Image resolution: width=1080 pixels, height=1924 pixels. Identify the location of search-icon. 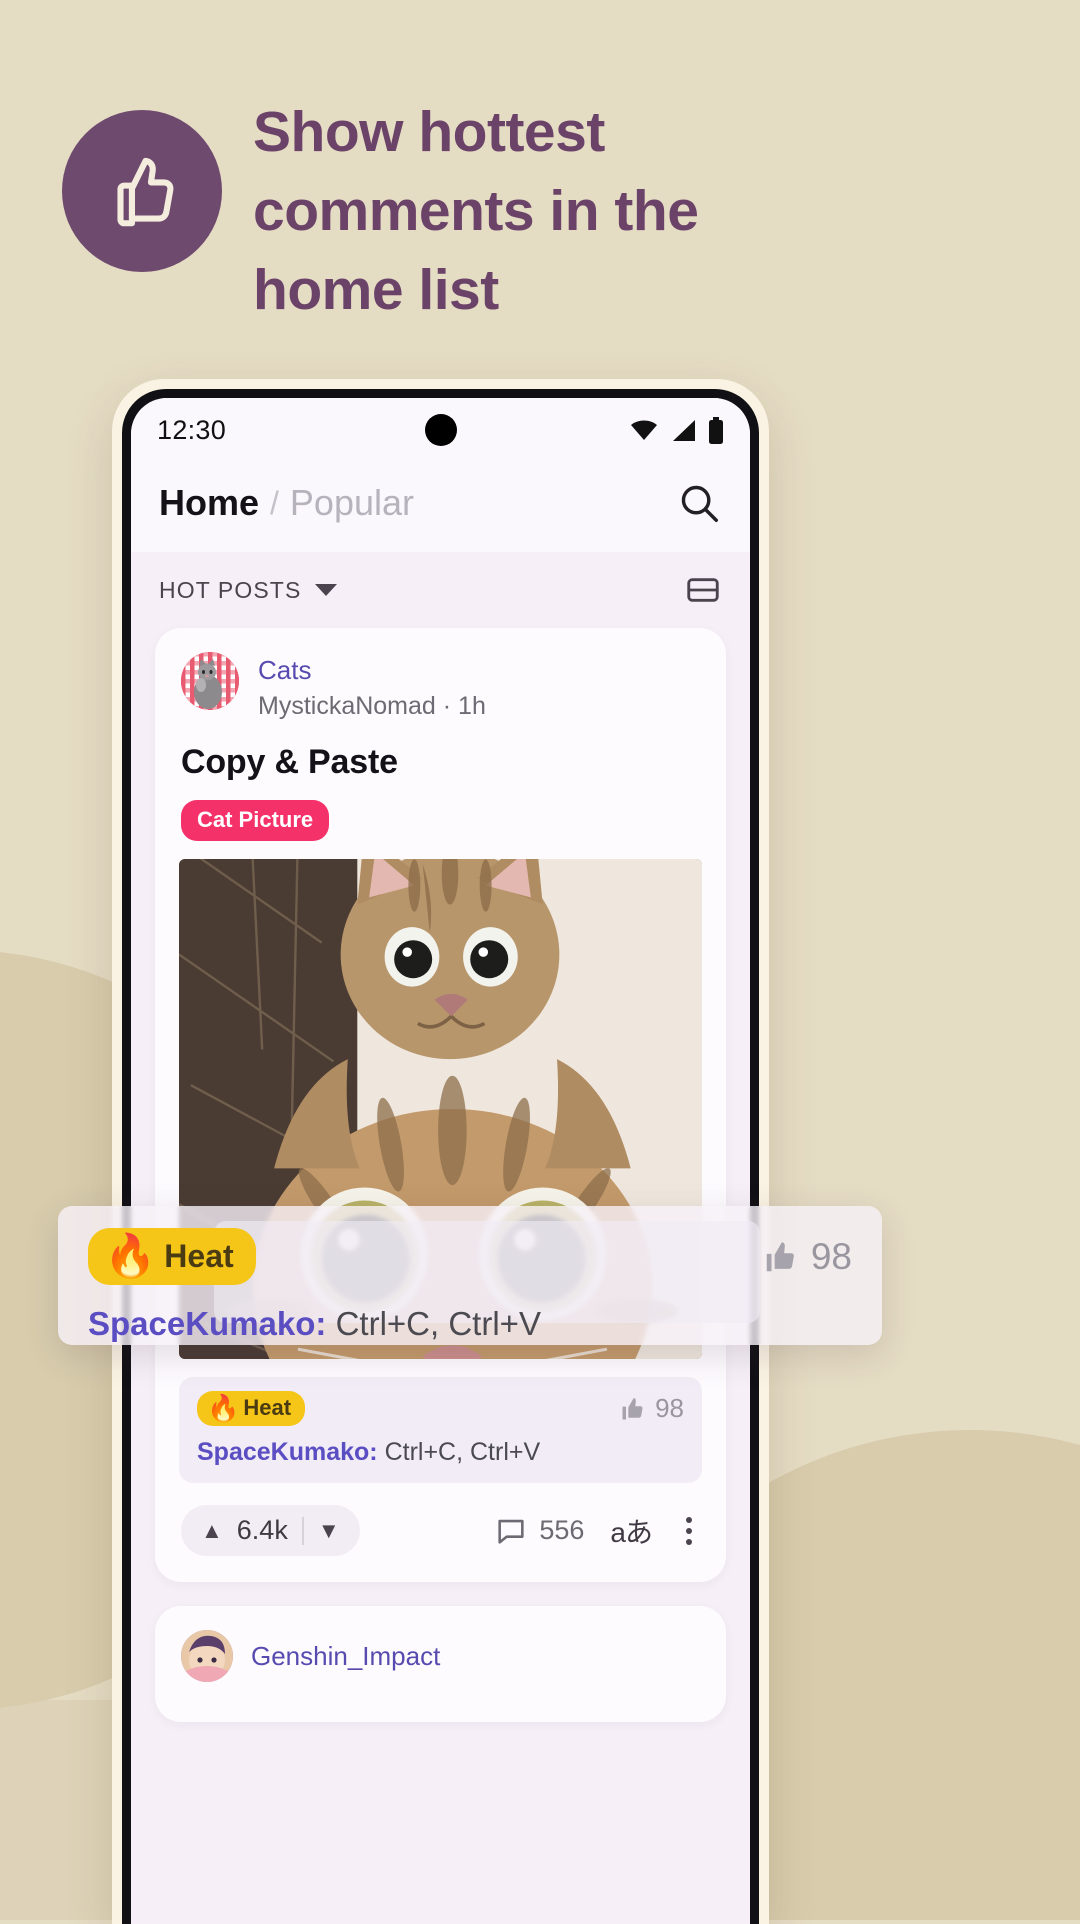
(699, 503).